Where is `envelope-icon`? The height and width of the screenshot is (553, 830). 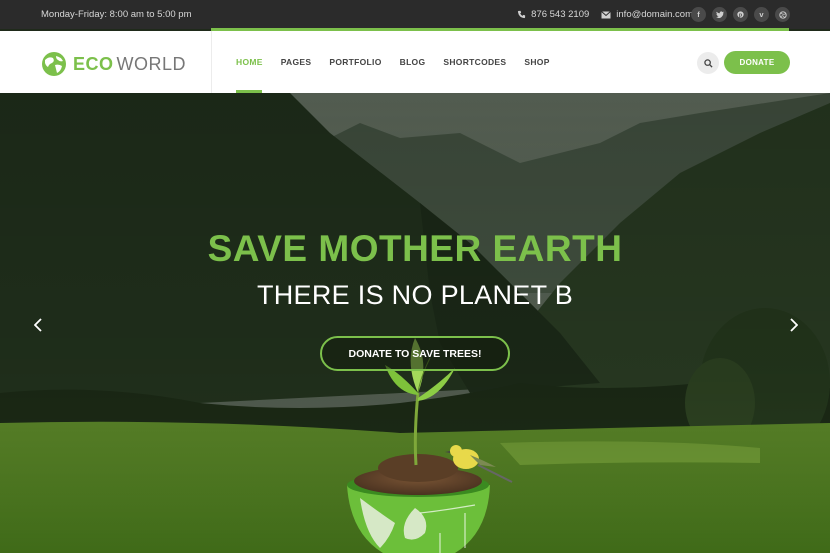 envelope-icon is located at coordinates (606, 14).